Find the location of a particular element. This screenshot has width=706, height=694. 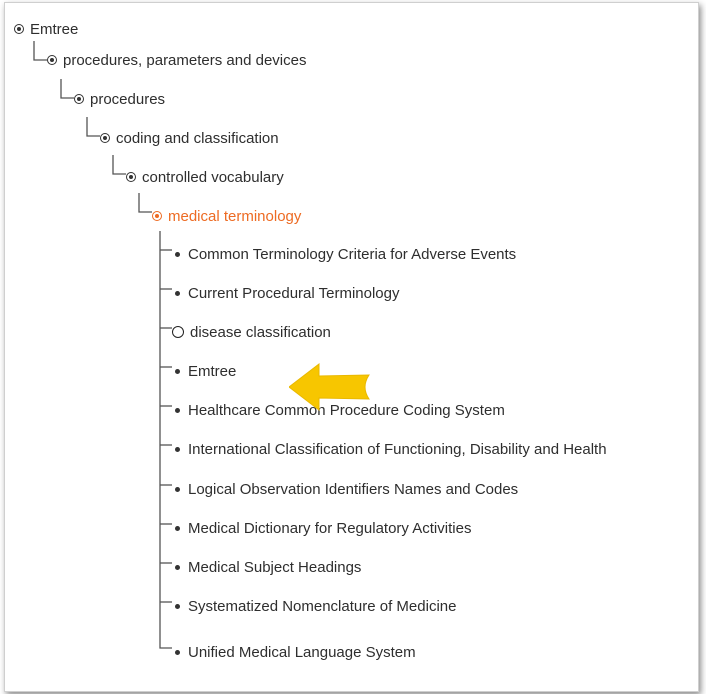

tree-leaf-emtree: Emtree is located at coordinates (204, 371).